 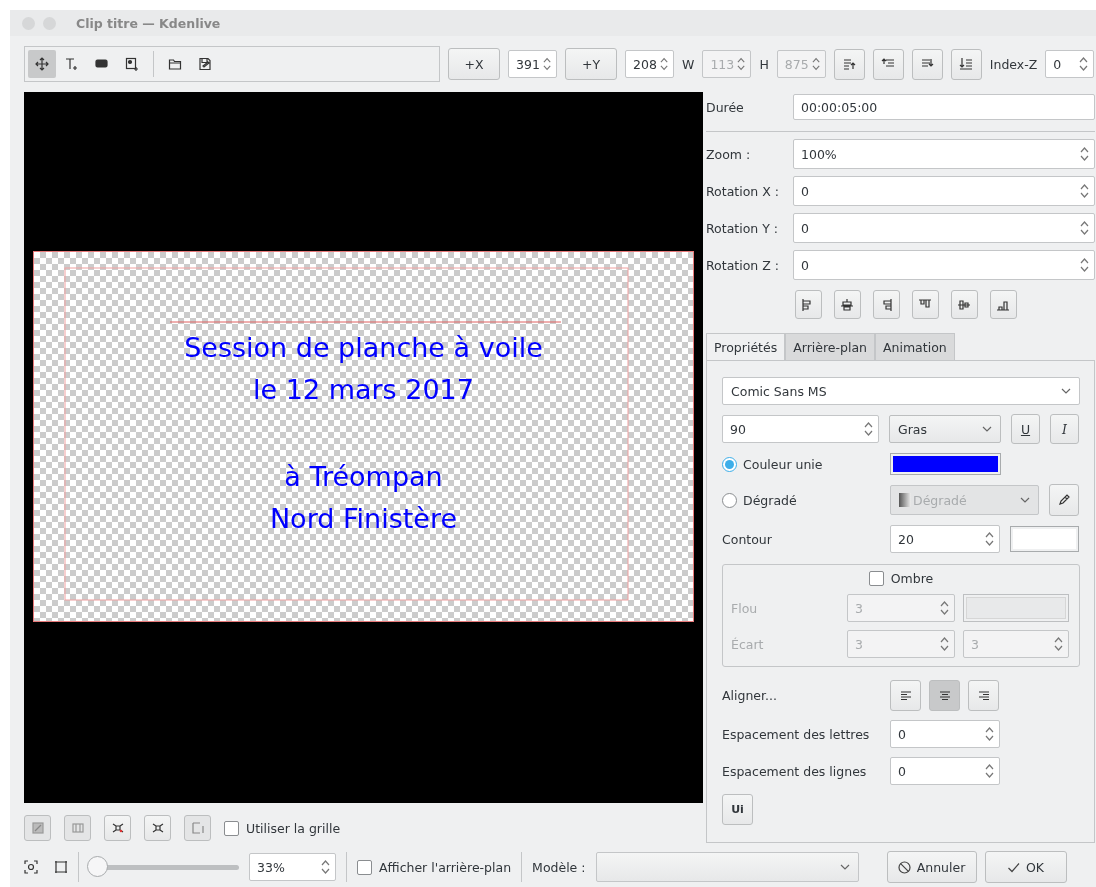 I want to click on field-label: W, so click(x=688, y=64).